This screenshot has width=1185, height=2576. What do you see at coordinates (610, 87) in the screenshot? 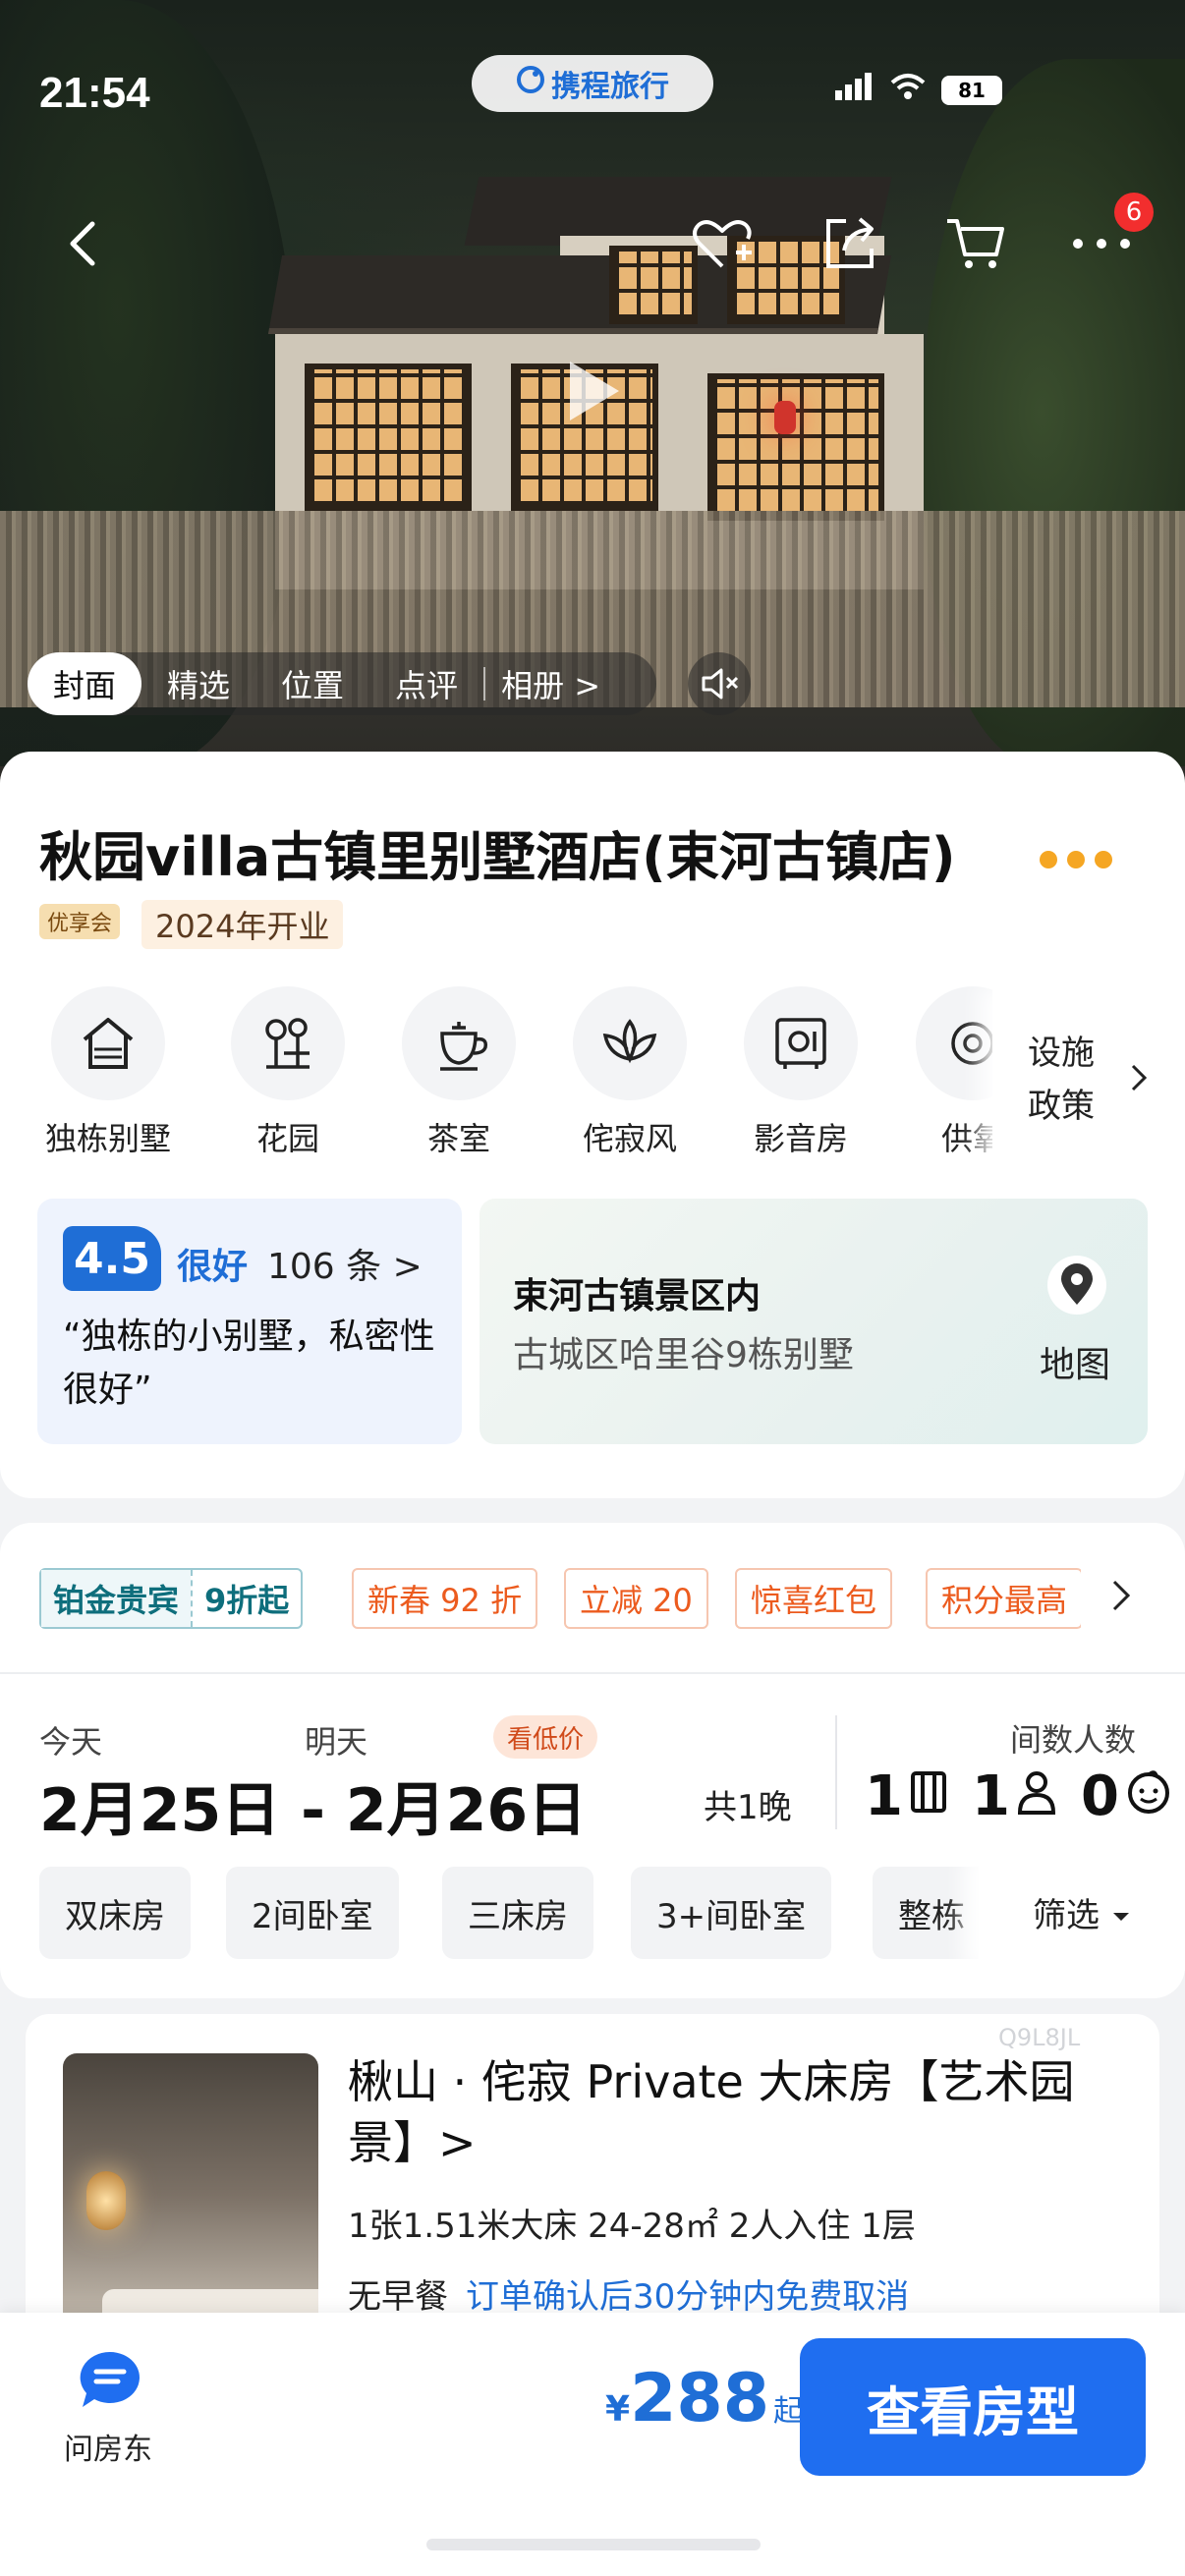
I see `brand-name: 携程旅行` at bounding box center [610, 87].